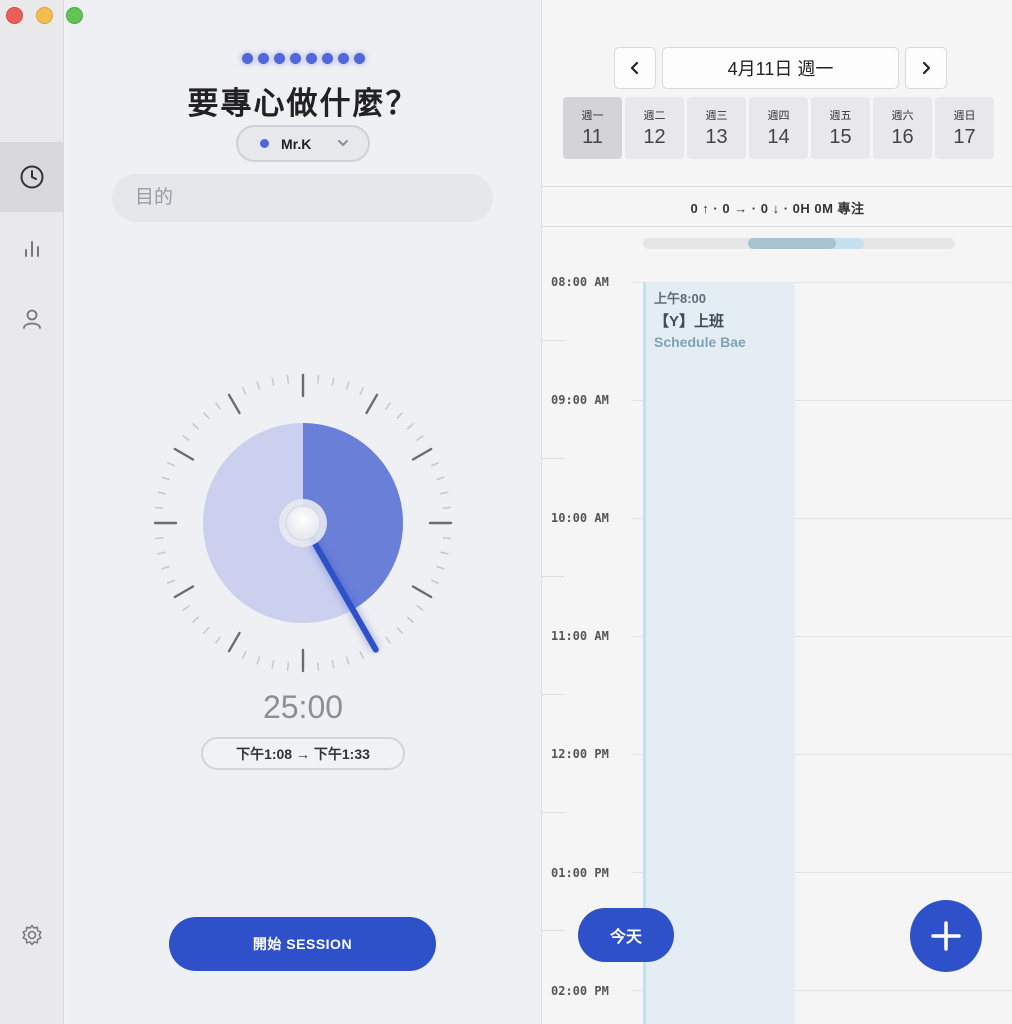  I want to click on day-tuesday: 週二 12, so click(654, 128).